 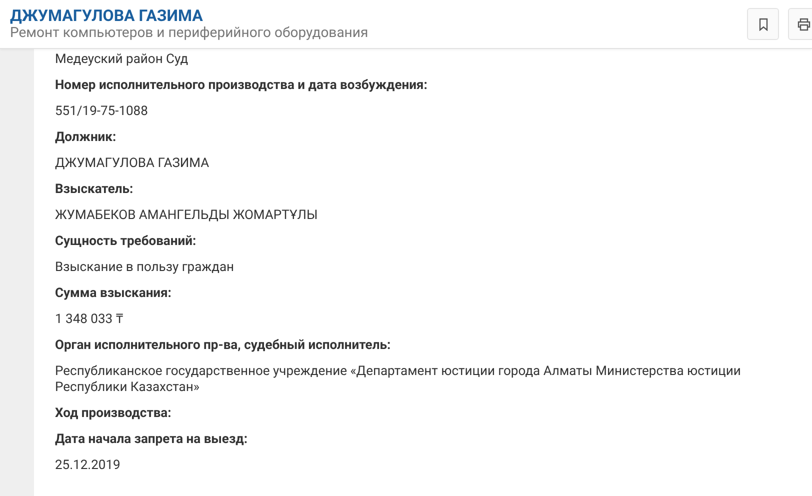 What do you see at coordinates (145, 268) in the screenshot?
I see `field-value: Взыскание в пользу граждан` at bounding box center [145, 268].